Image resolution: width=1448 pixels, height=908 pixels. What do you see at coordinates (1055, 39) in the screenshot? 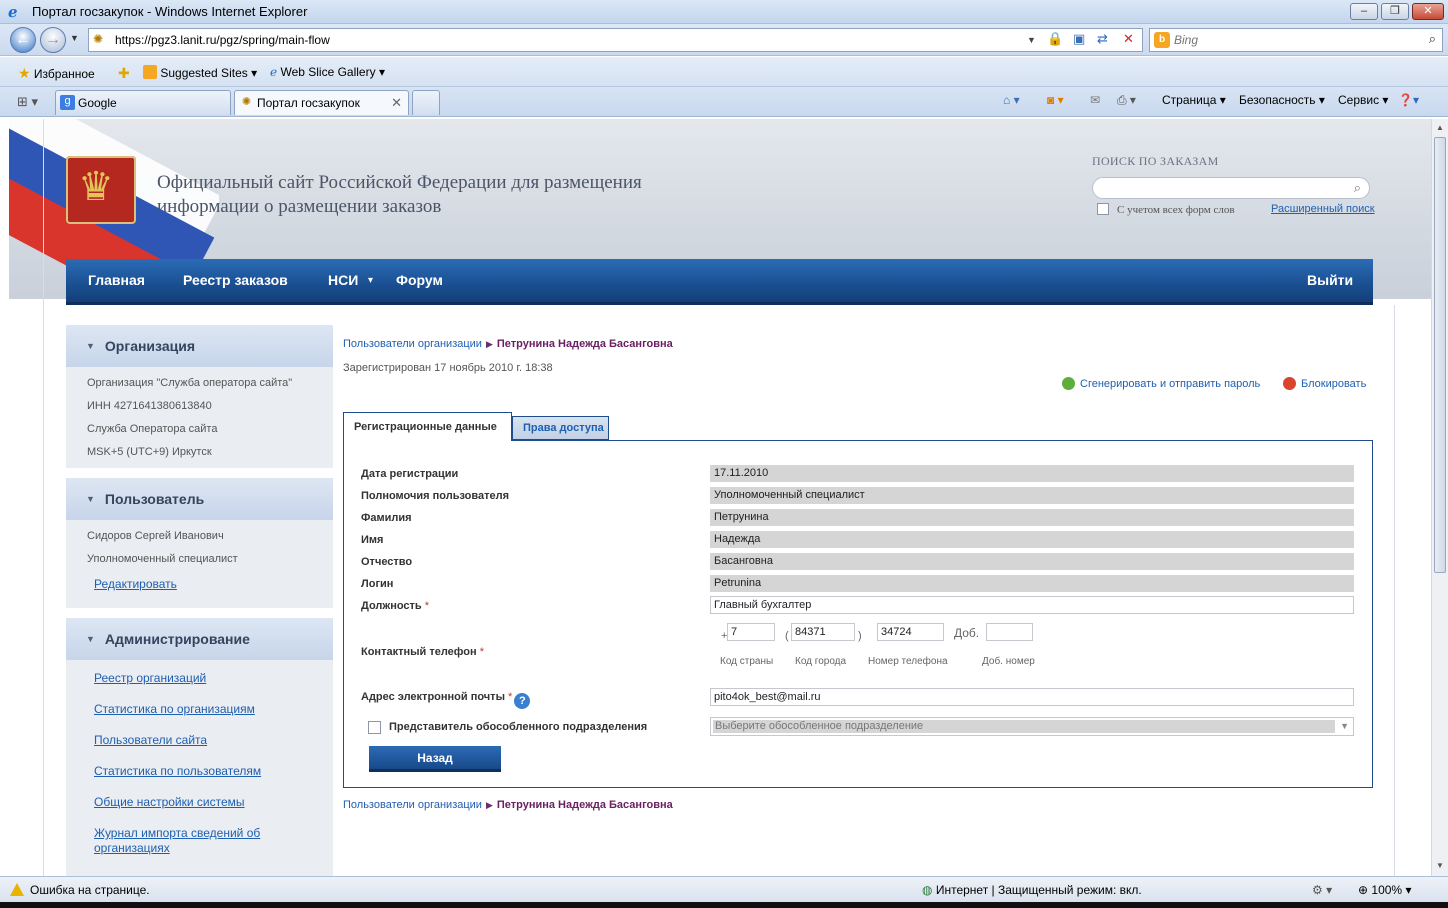
I see `lock-icon: 🔒` at bounding box center [1055, 39].